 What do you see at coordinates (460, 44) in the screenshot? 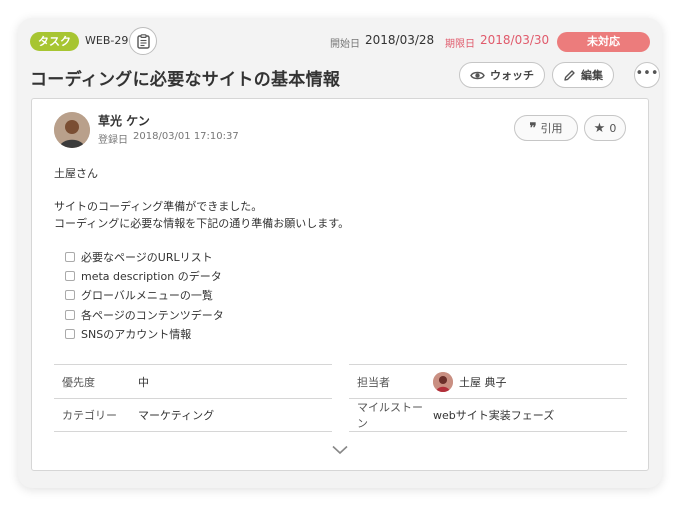
I see `due-date-label: 期限日` at bounding box center [460, 44].